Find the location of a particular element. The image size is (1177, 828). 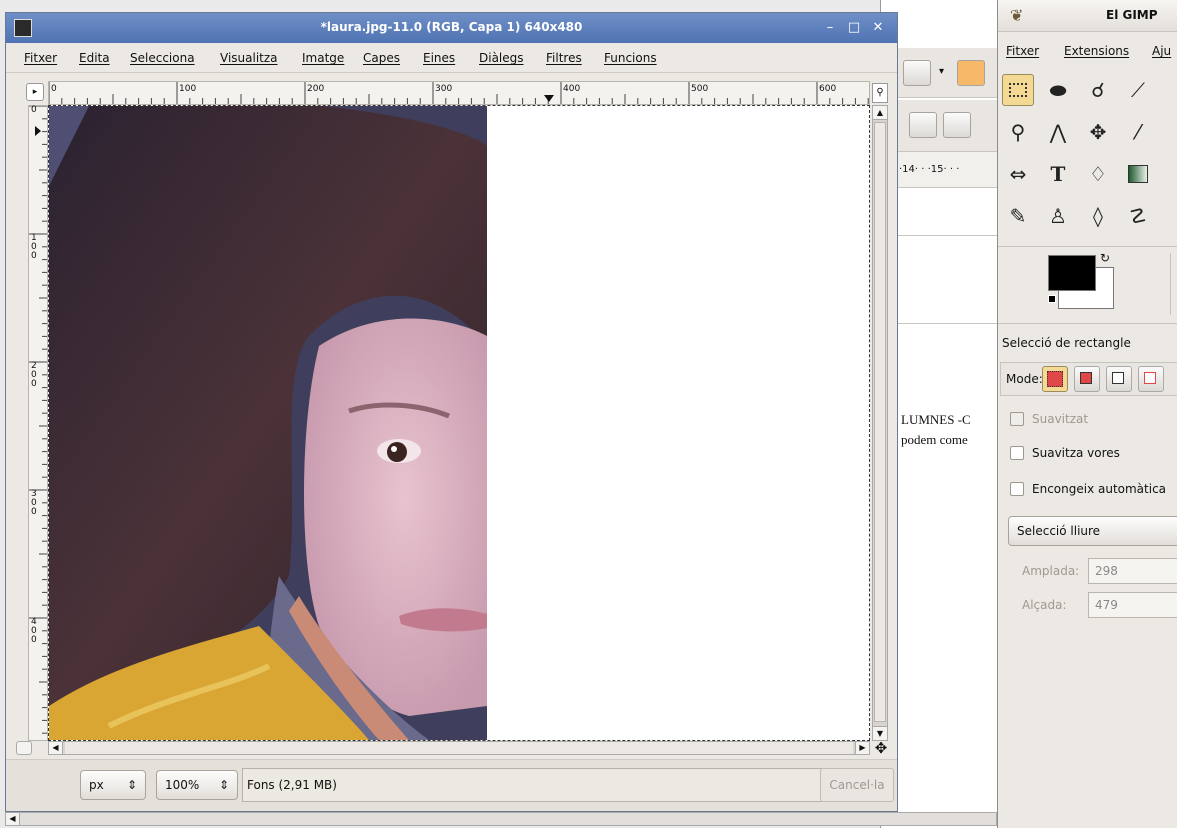

width-label: Amplada: is located at coordinates (1051, 571).